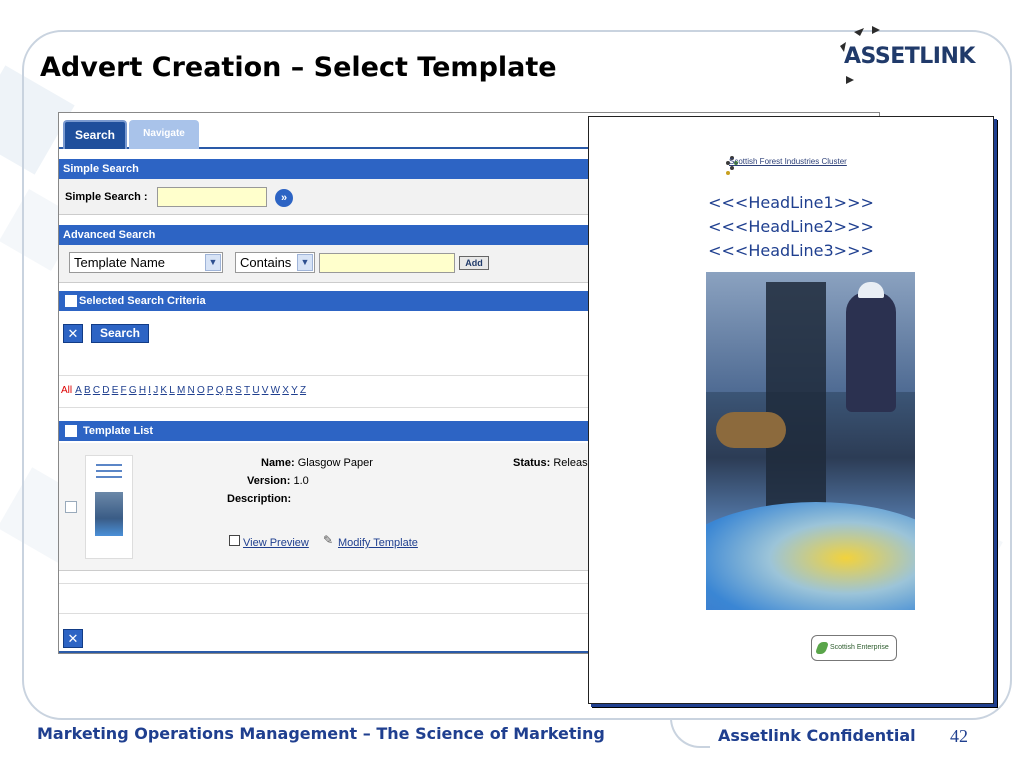 The image size is (1024, 768). I want to click on headline-1: <<<HeadLine1>>>, so click(791, 202).